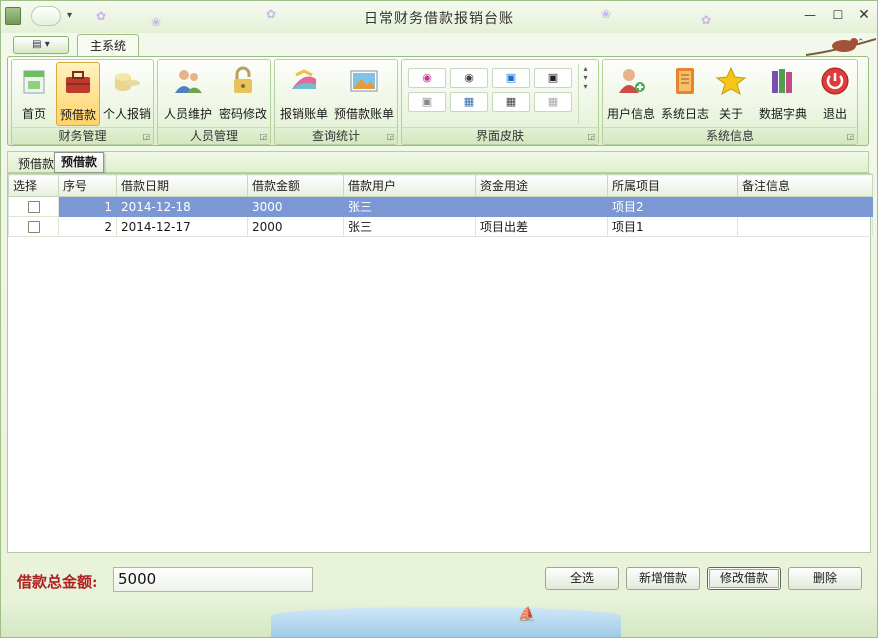  Describe the element at coordinates (108, 45) in the screenshot. I see `tab-main-system: 主系统` at that location.